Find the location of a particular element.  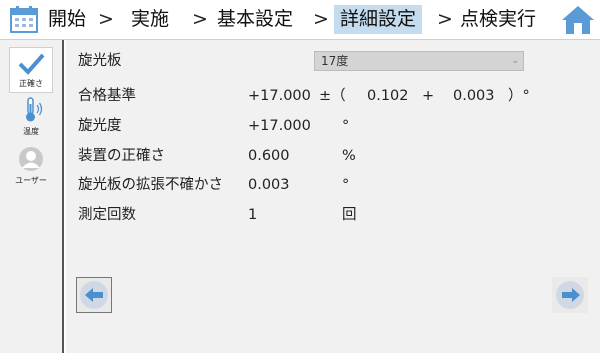

acceptance-plus: + is located at coordinates (428, 96).